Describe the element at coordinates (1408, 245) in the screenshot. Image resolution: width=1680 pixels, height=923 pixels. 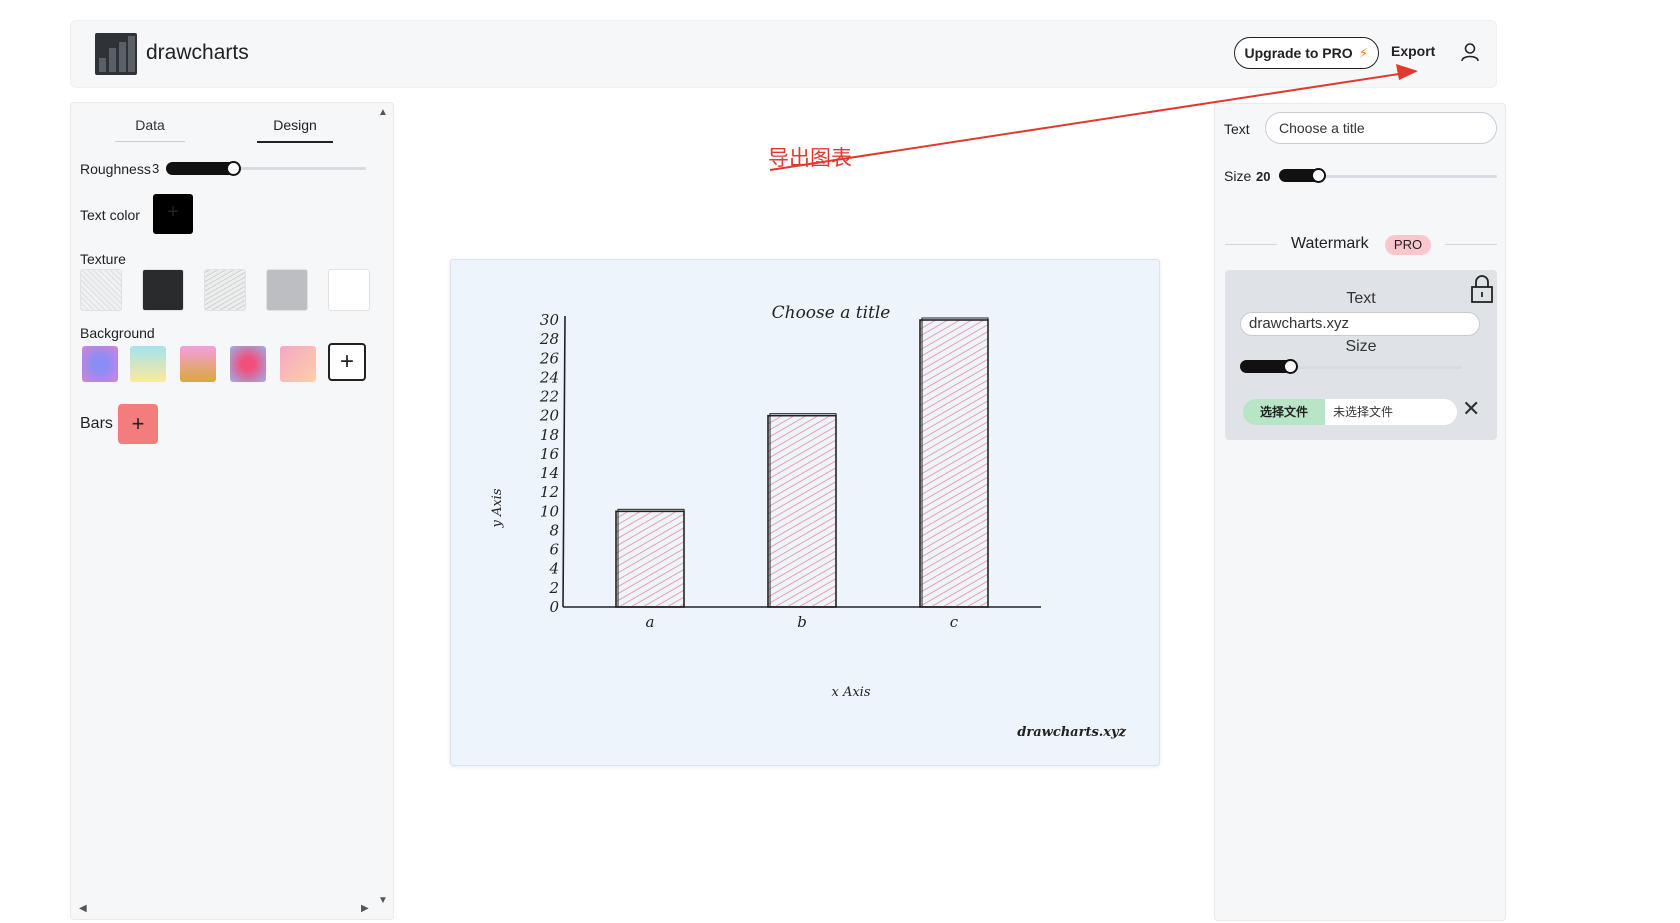
I see `pro-badge: PRO` at that location.